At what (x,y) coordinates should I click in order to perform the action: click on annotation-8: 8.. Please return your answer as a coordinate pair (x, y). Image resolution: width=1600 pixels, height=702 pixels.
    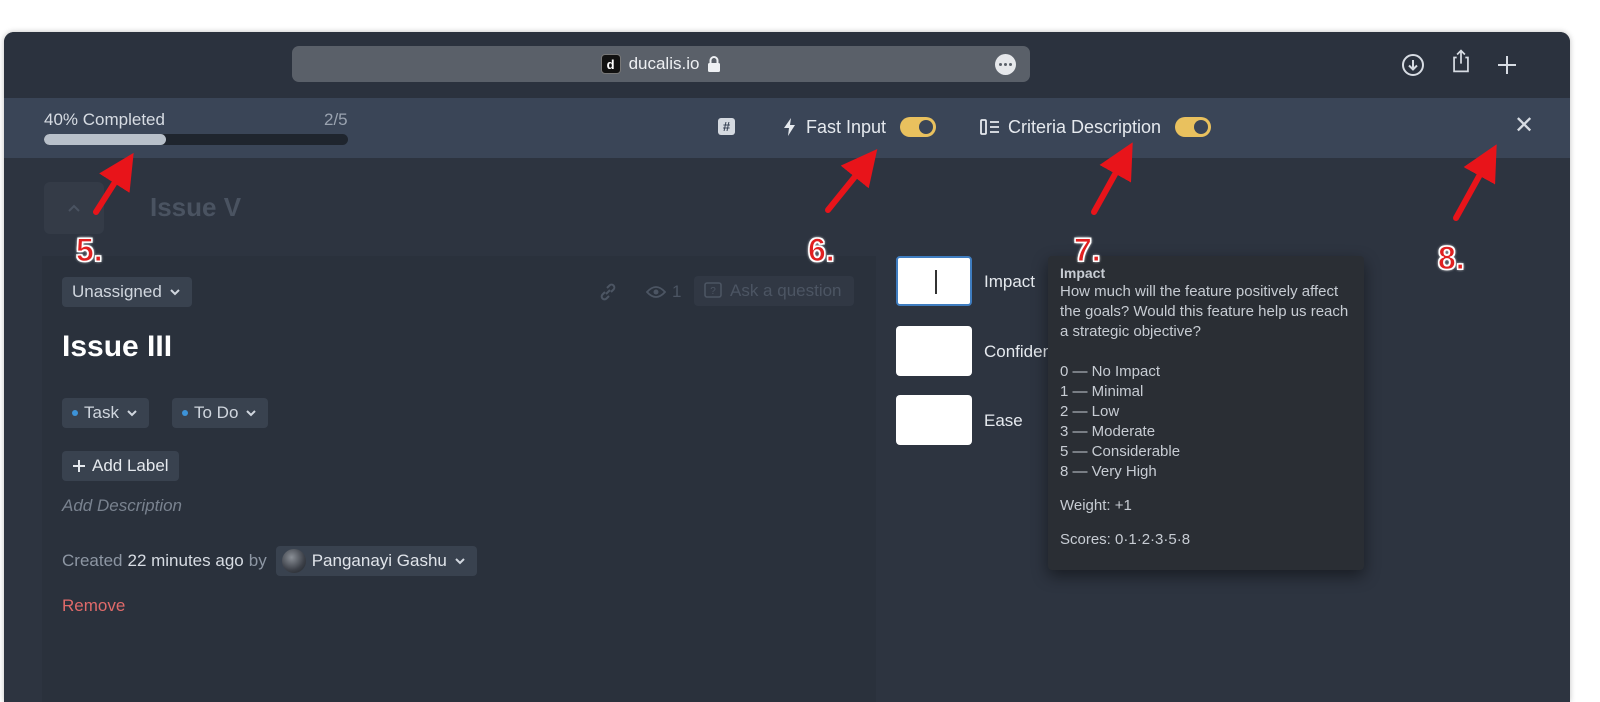
    Looking at the image, I should click on (1452, 258).